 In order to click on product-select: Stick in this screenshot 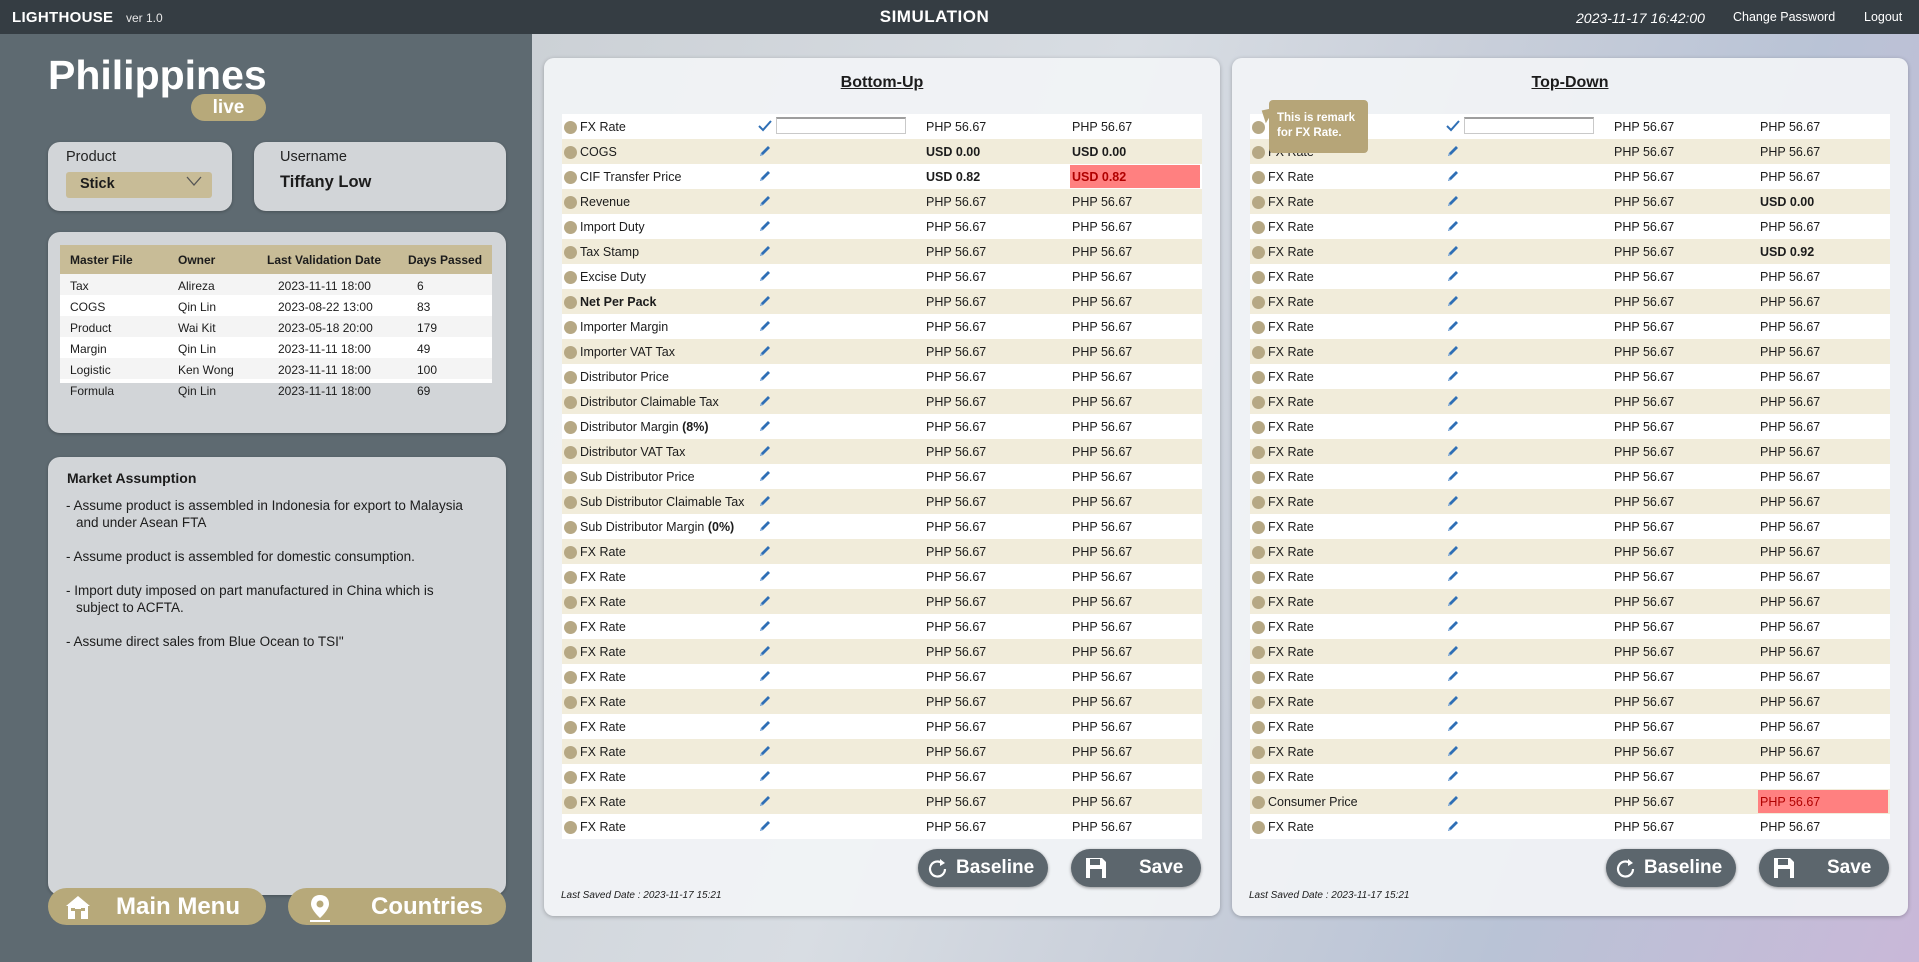, I will do `click(139, 185)`.